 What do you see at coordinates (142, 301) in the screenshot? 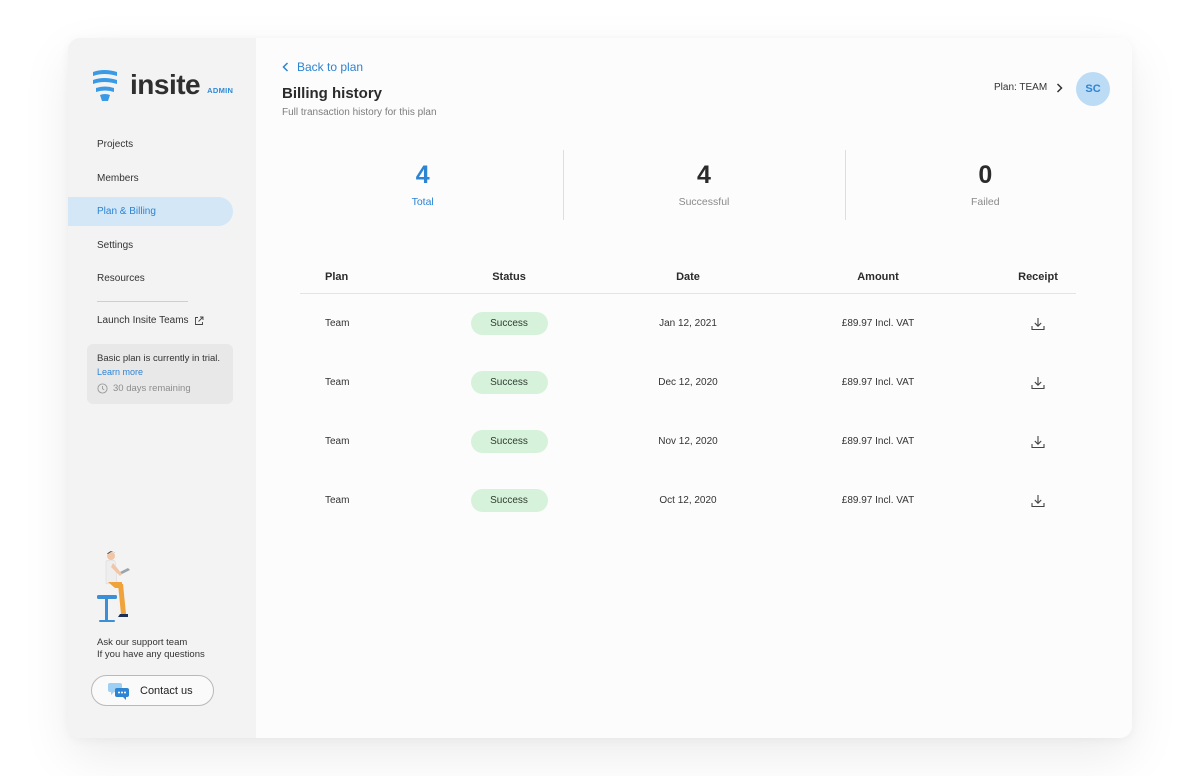
I see `sidebar-divider` at bounding box center [142, 301].